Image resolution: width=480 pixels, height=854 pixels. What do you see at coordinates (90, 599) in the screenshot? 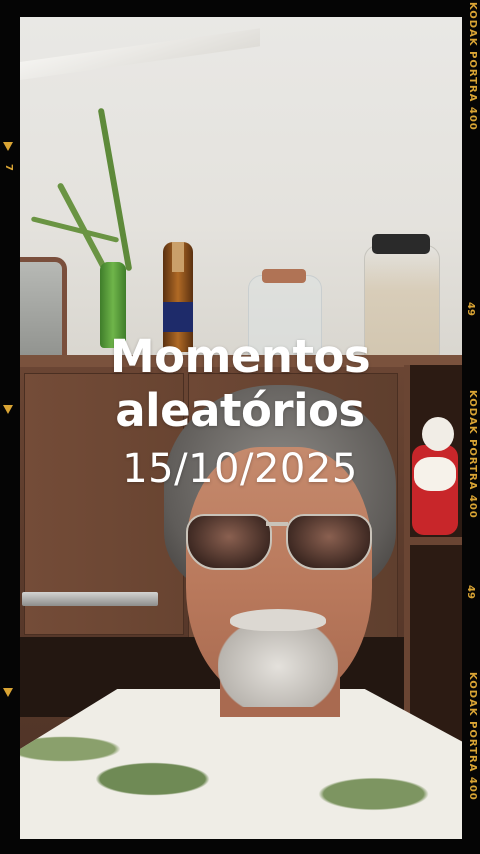
I see `cabinet-handle` at bounding box center [90, 599].